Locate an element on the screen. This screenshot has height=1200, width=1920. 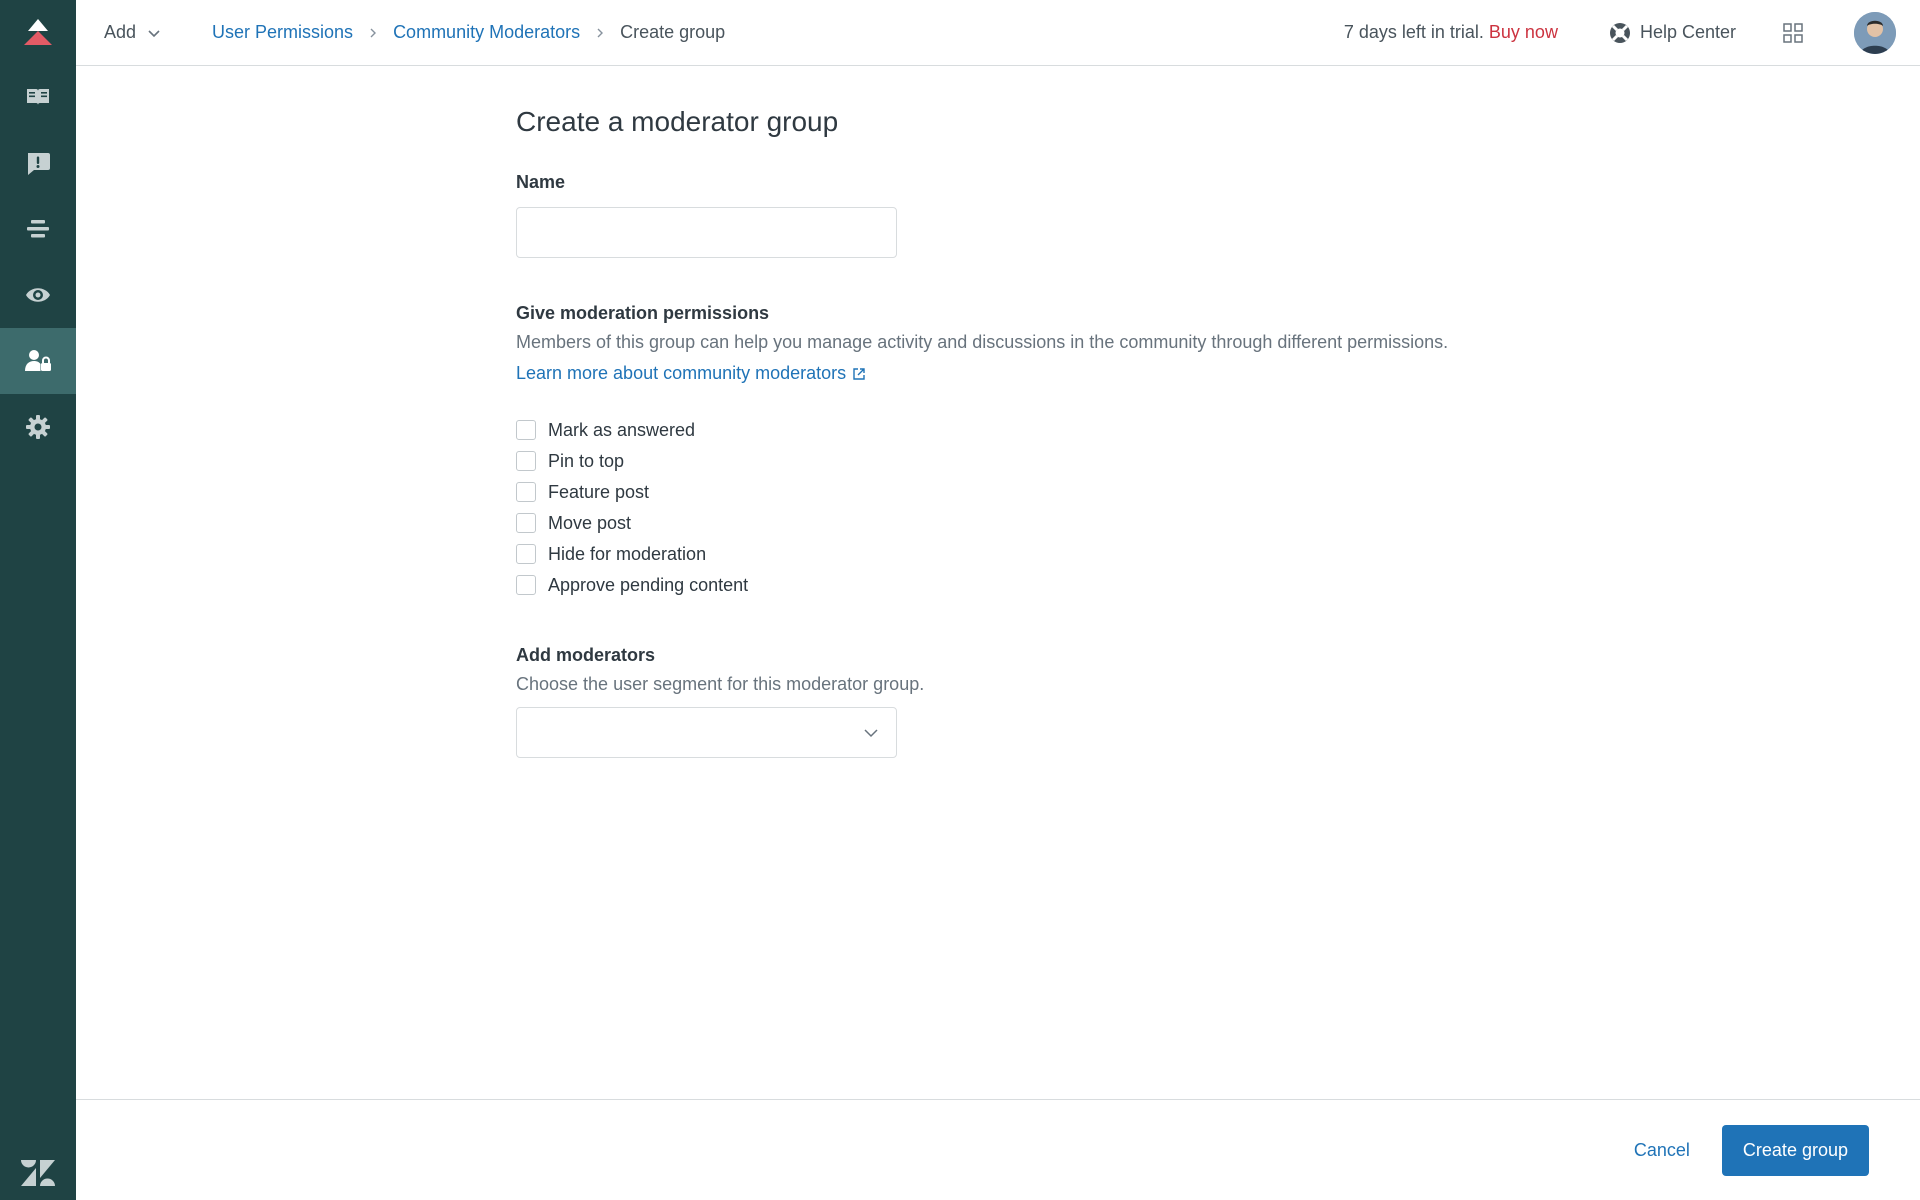
sidebar-item-arrange is located at coordinates (38, 229).